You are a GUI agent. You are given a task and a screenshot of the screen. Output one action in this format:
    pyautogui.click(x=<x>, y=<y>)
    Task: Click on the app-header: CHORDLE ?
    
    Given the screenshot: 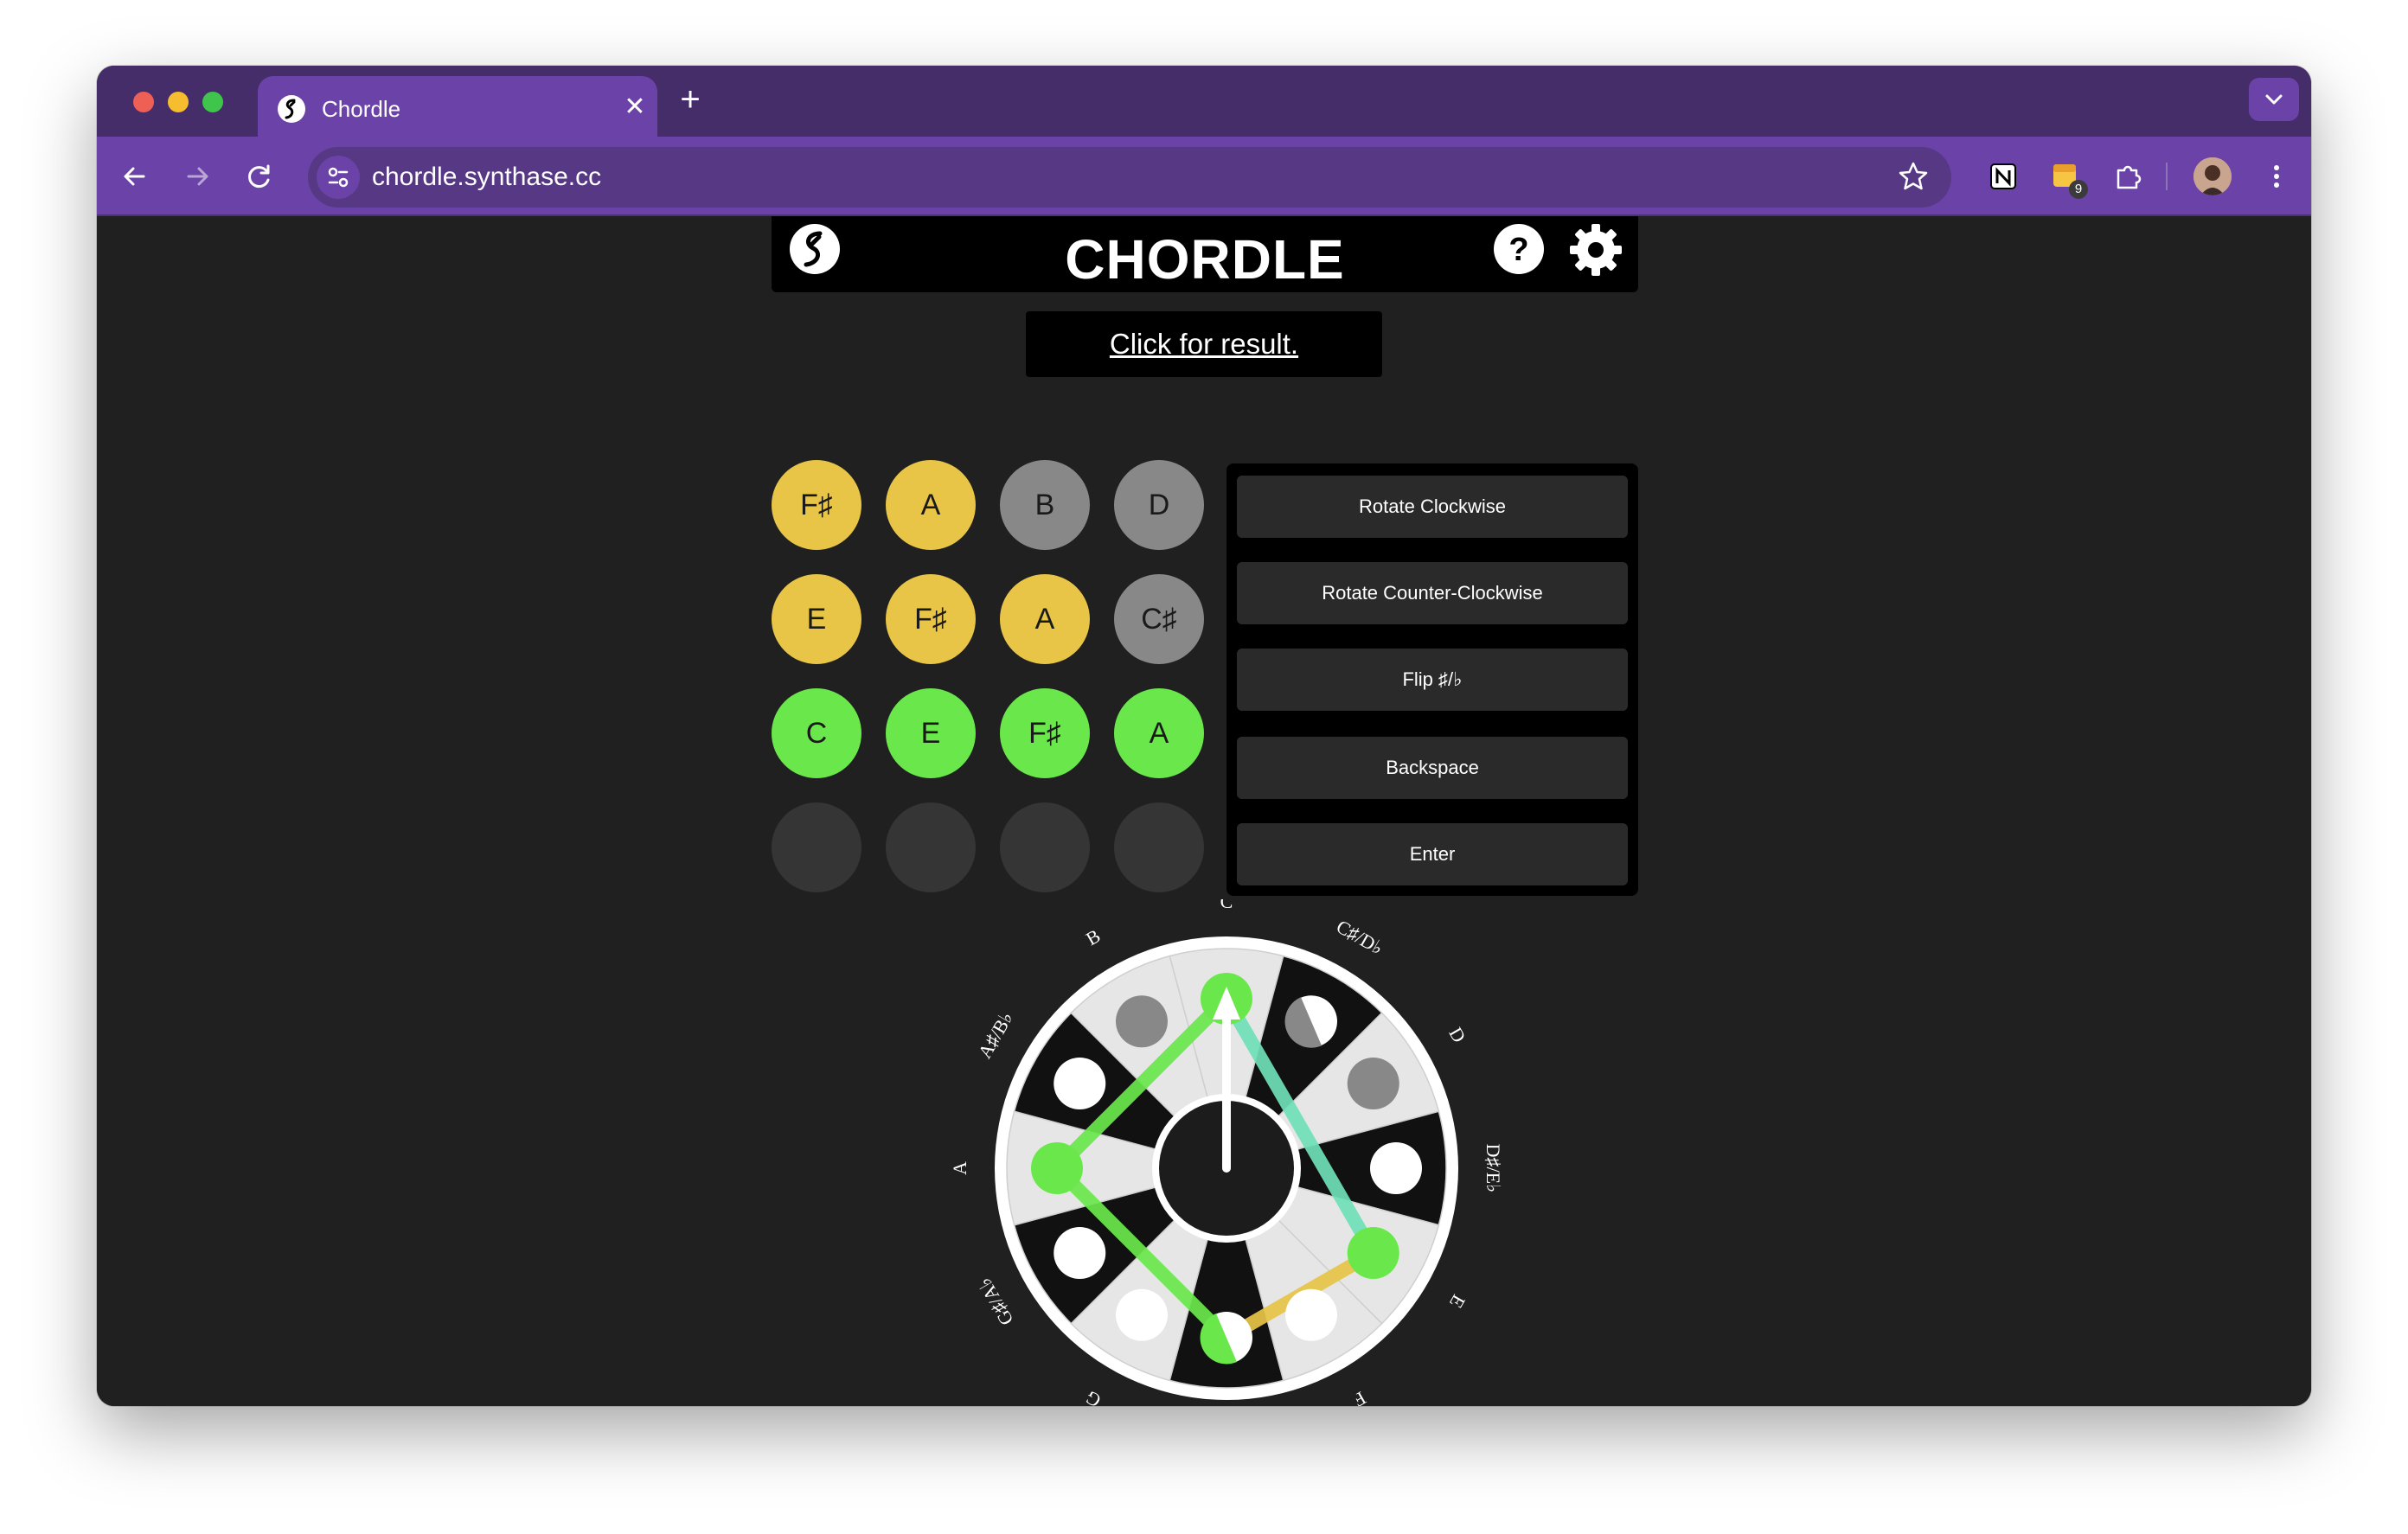 What is the action you would take?
    pyautogui.click(x=1205, y=254)
    